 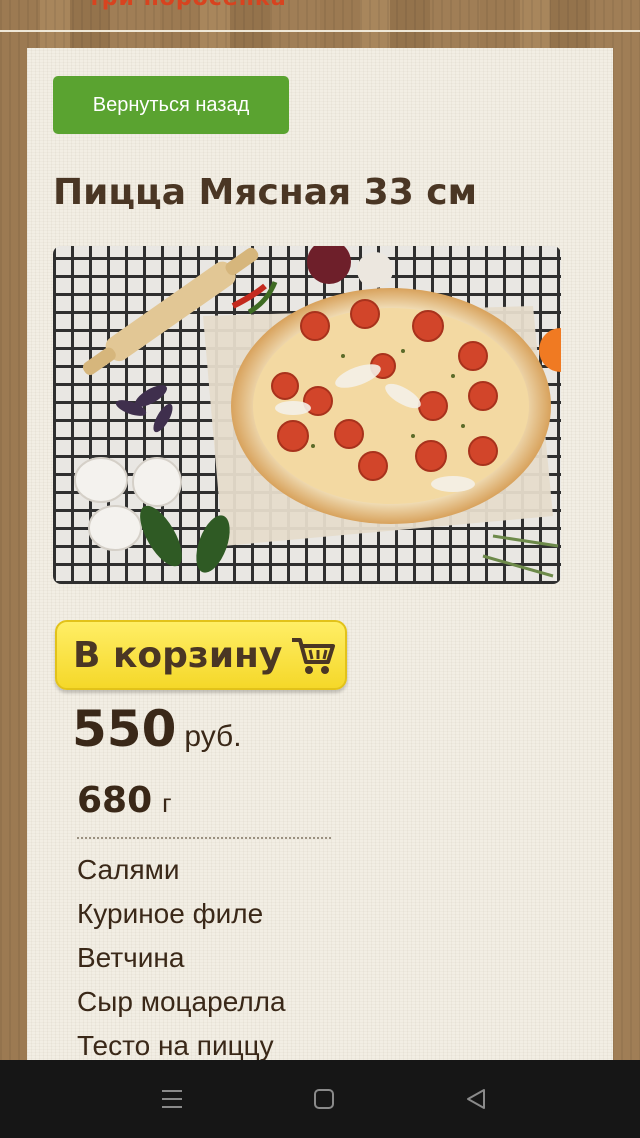 I want to click on ingredient-item: Куриное филе, so click(x=170, y=913).